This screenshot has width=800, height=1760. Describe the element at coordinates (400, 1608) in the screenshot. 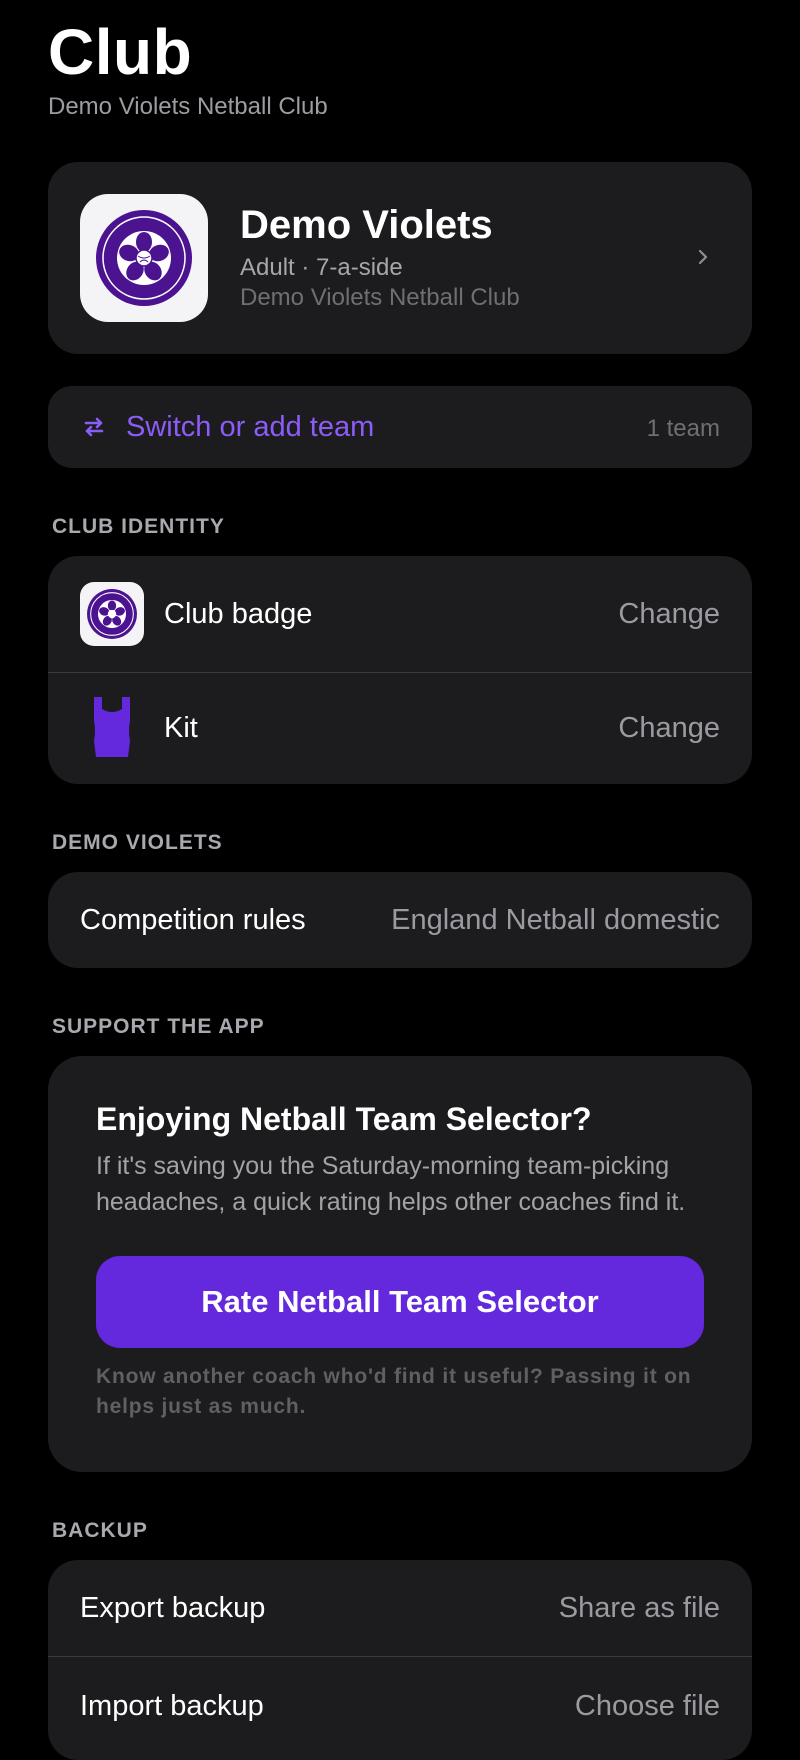

I see `export-backup-row: Export backup Share as file` at that location.